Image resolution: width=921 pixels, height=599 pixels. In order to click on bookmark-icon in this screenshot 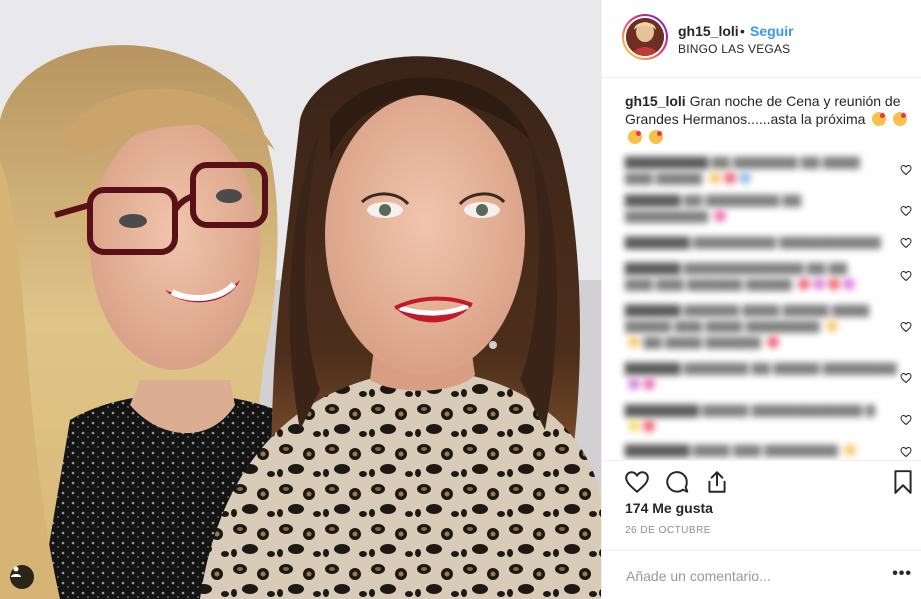, I will do `click(903, 482)`.